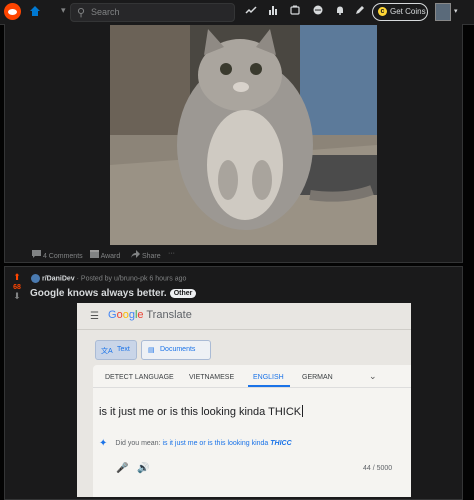 The height and width of the screenshot is (500, 474). What do you see at coordinates (340, 11) in the screenshot?
I see `bell-icon` at bounding box center [340, 11].